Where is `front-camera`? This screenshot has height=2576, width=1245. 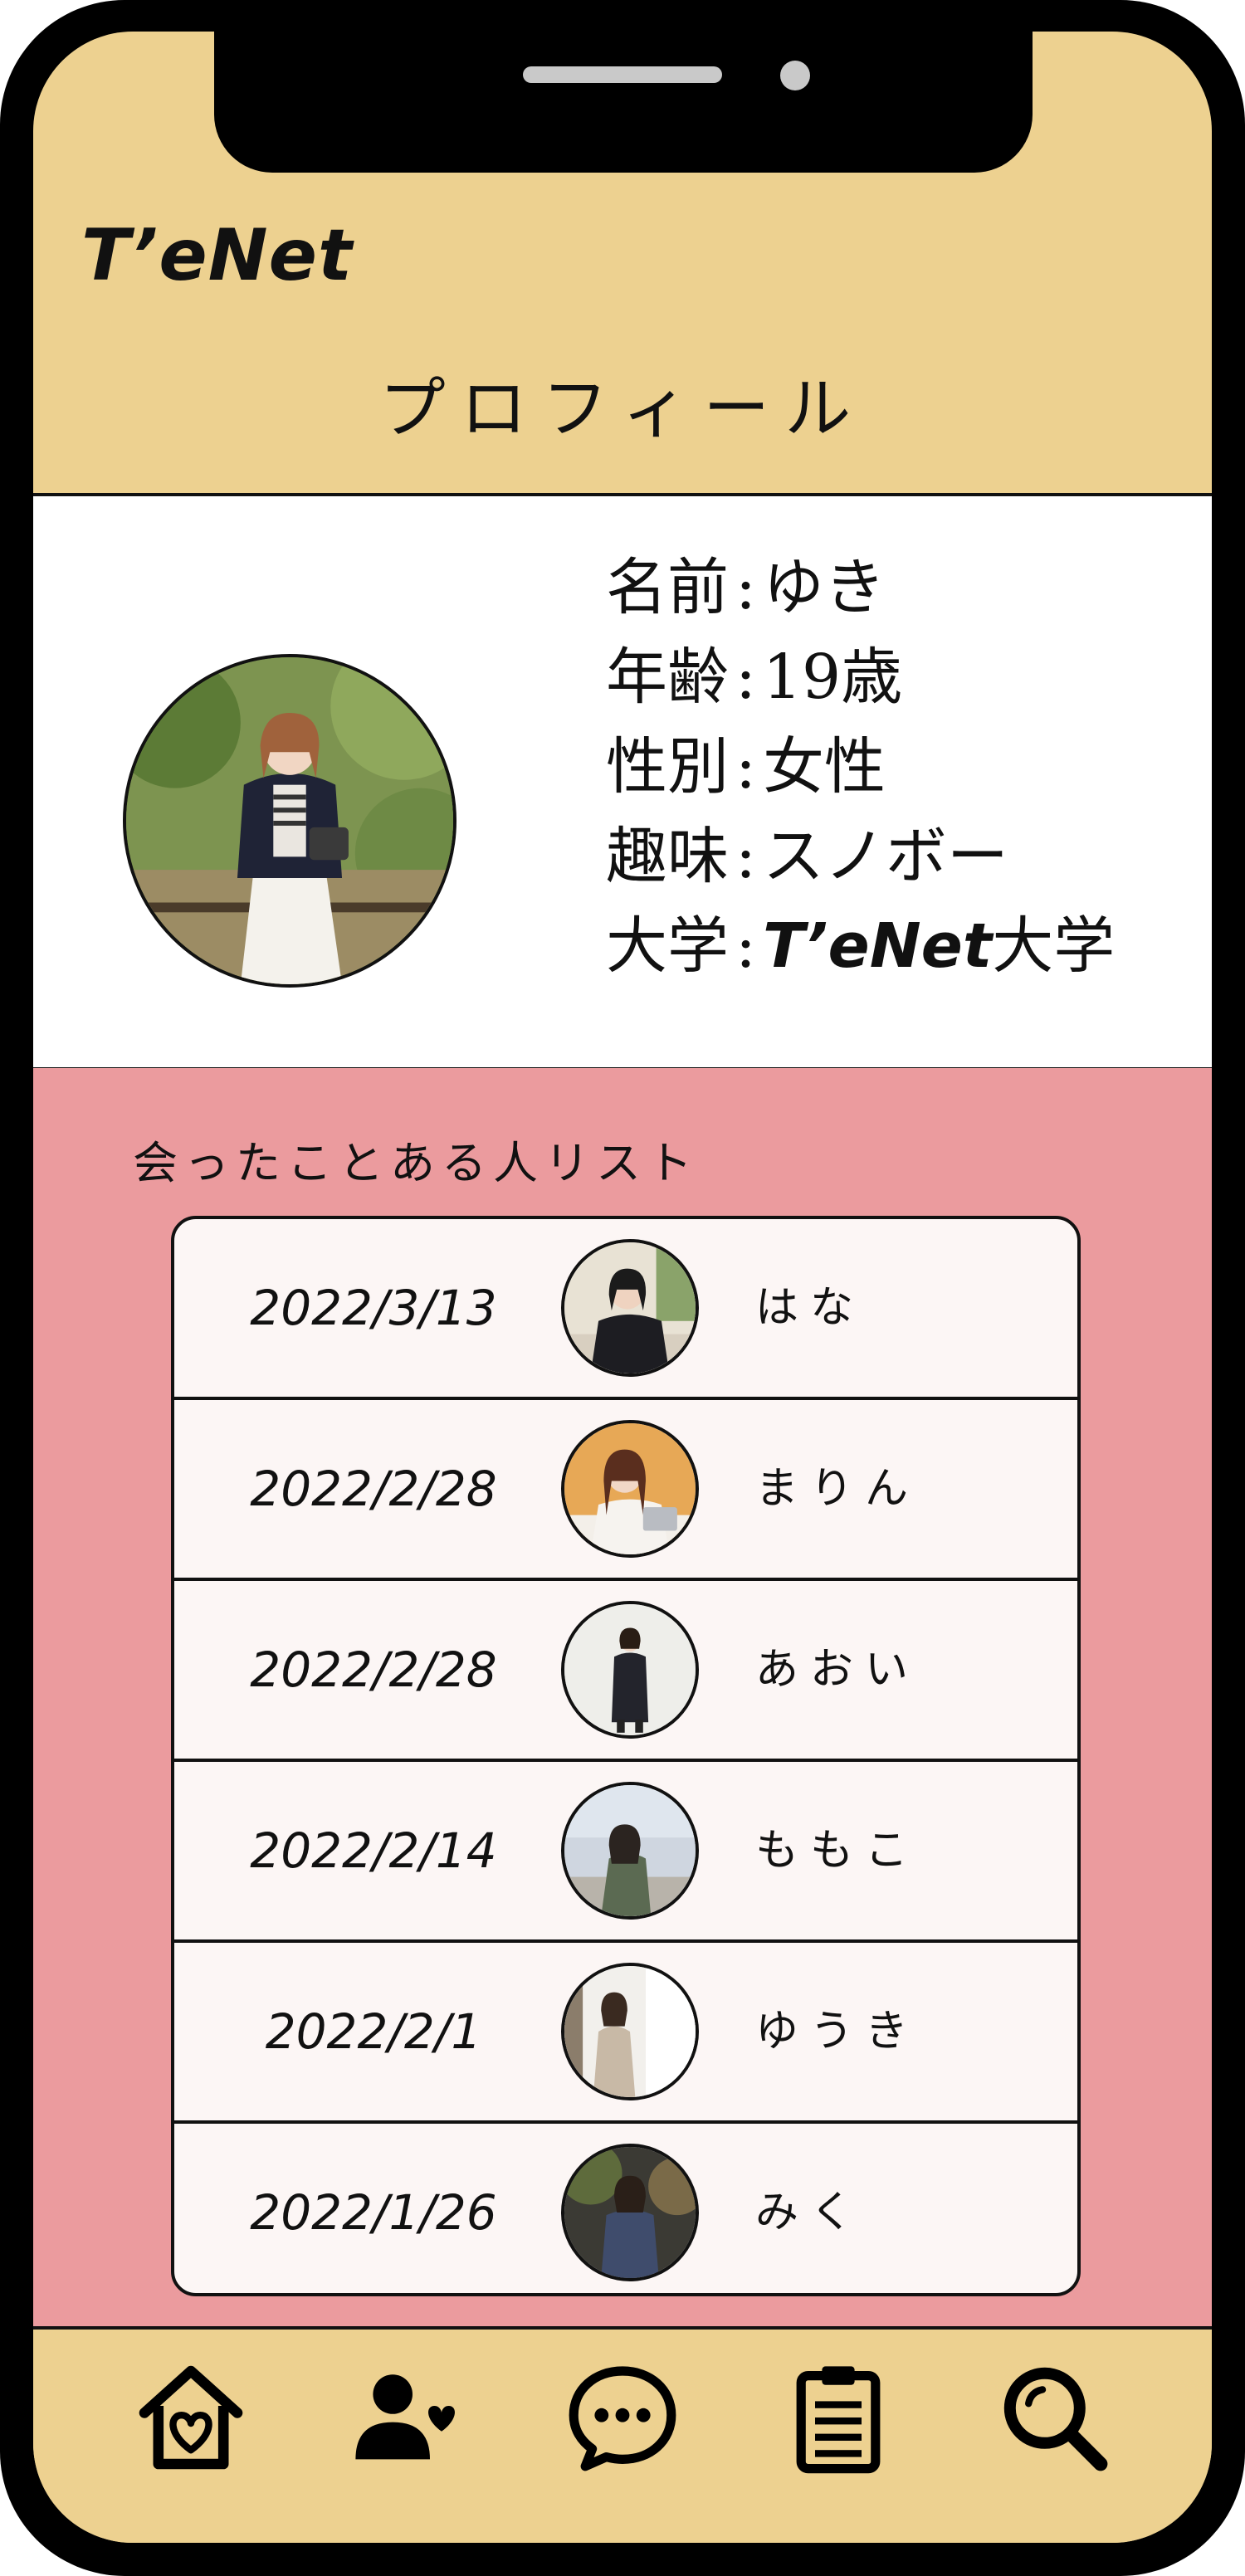 front-camera is located at coordinates (795, 76).